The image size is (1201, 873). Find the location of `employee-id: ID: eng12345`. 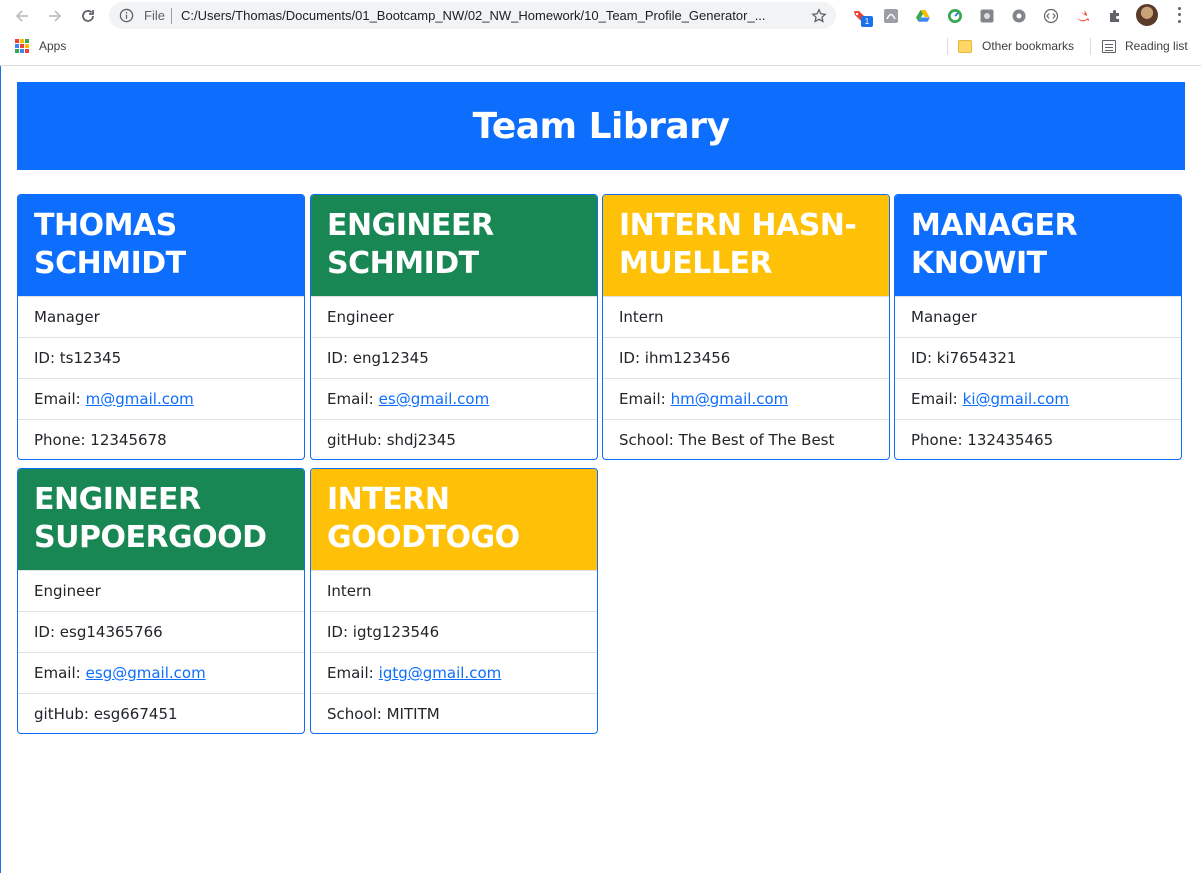

employee-id: ID: eng12345 is located at coordinates (454, 357).